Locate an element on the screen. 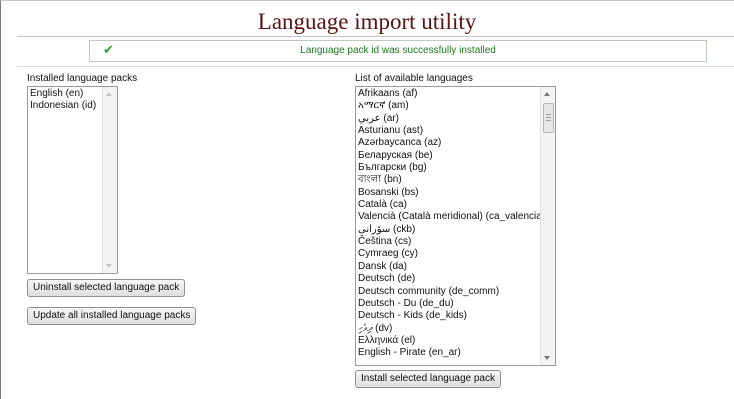 This screenshot has height=399, width=734. language-option: عربي (ar) is located at coordinates (451, 119).